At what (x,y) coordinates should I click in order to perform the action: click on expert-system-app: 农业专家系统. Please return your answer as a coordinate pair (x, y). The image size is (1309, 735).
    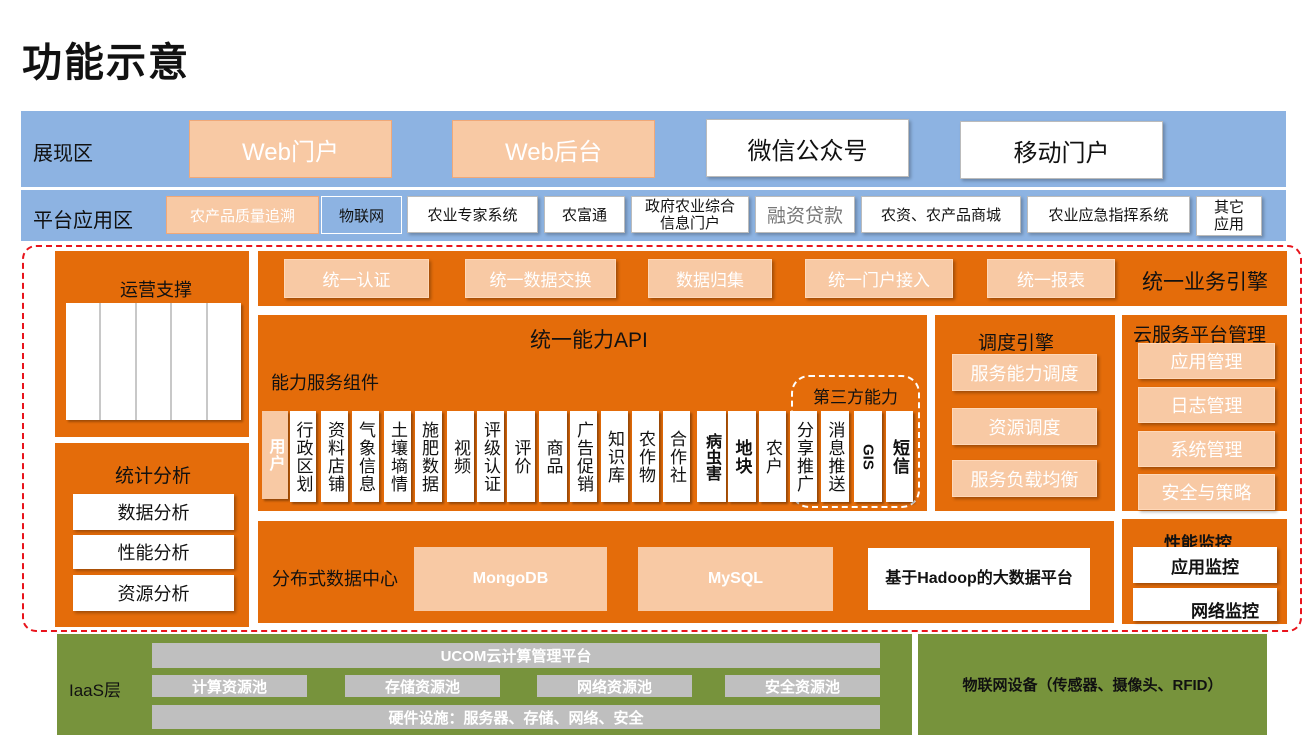
    Looking at the image, I should click on (472, 214).